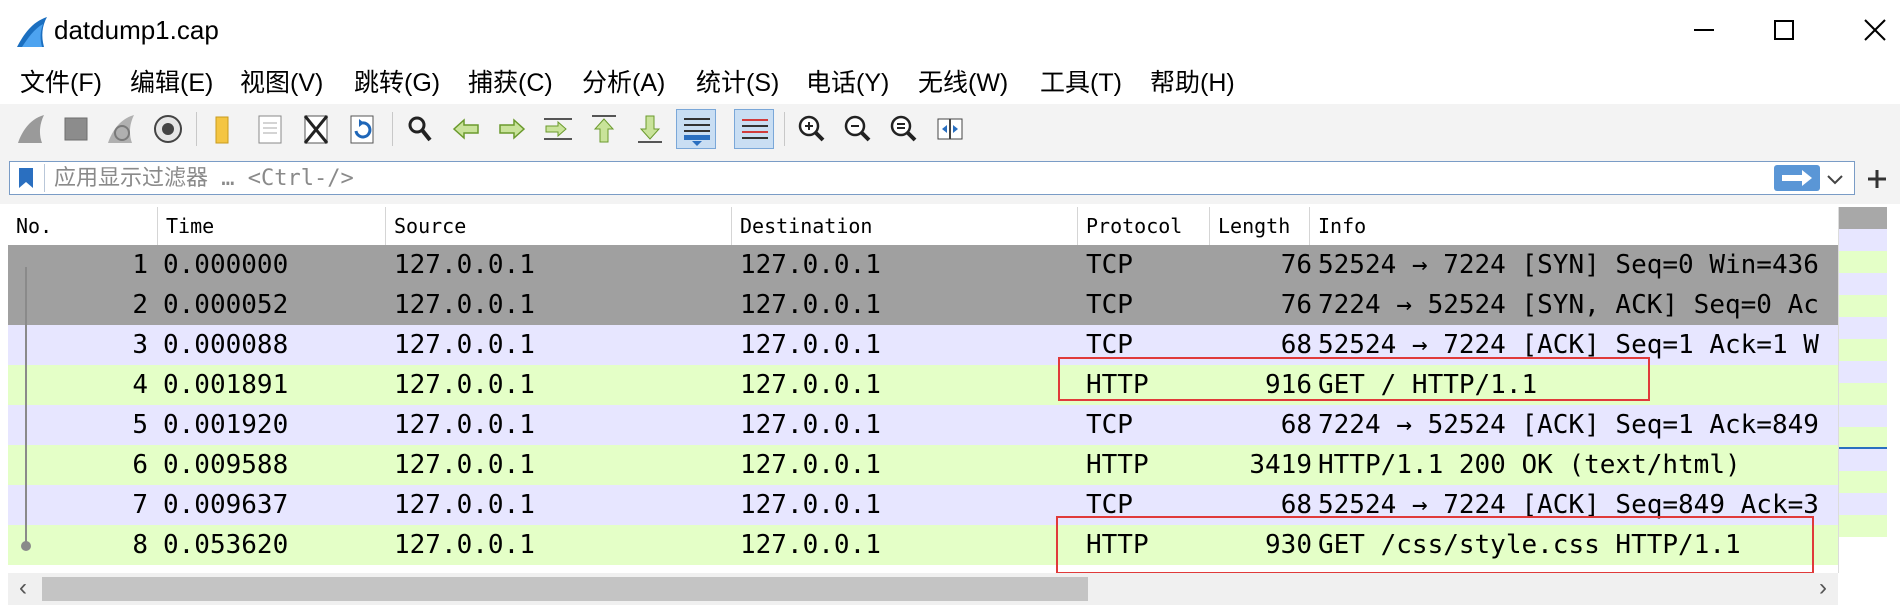 Image resolution: width=1900 pixels, height=612 pixels. I want to click on arrow-right-icon, so click(1797, 178).